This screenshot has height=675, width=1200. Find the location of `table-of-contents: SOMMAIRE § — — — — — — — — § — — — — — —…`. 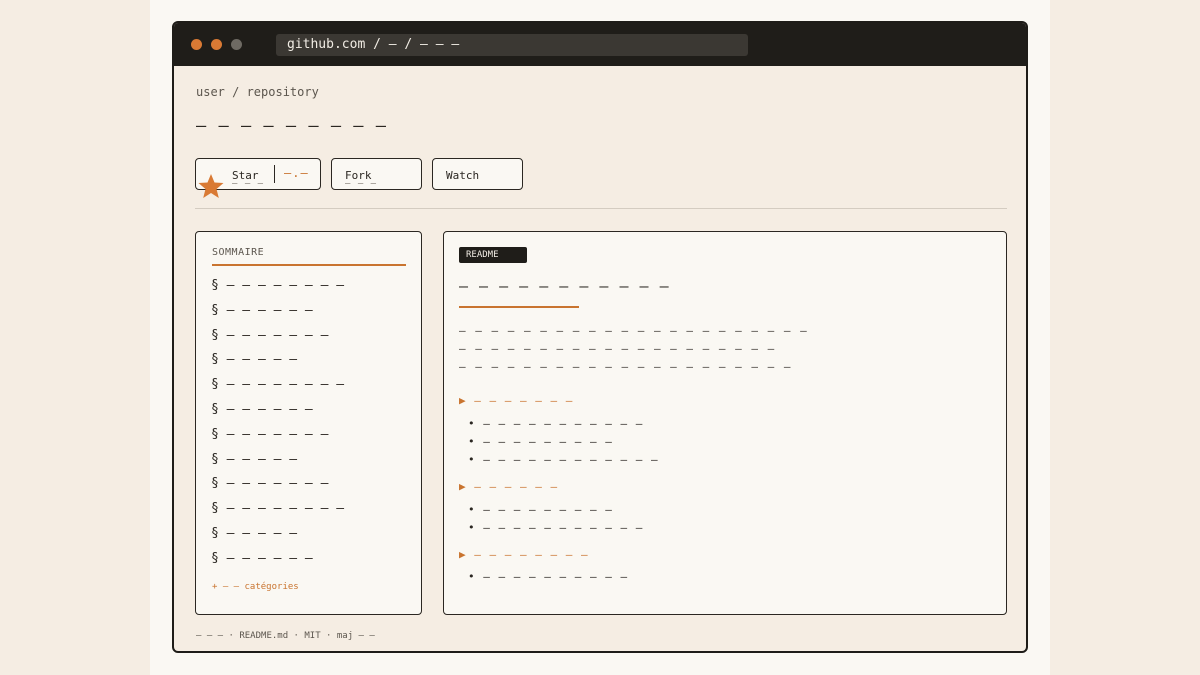

table-of-contents: SOMMAIRE § — — — — — — — — § — — — — — —… is located at coordinates (308, 423).